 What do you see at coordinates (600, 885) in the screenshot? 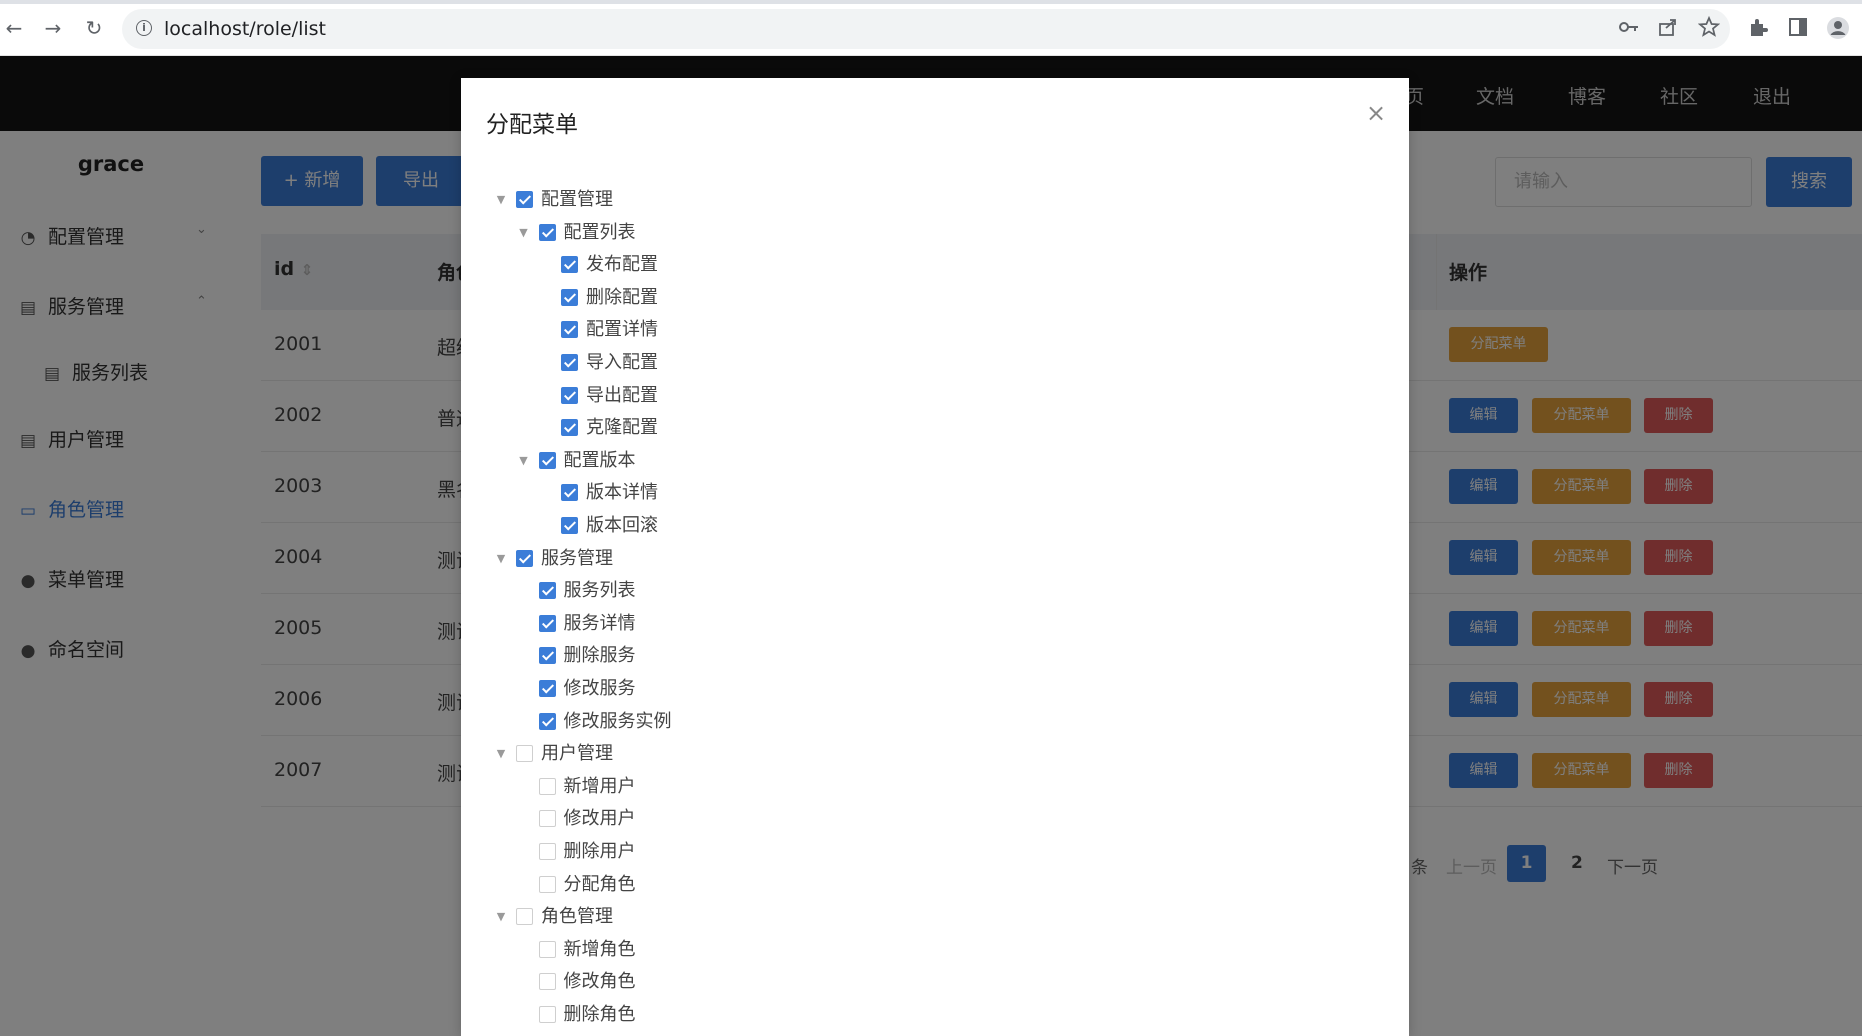
I see `tree-node-label: 分配角色` at bounding box center [600, 885].